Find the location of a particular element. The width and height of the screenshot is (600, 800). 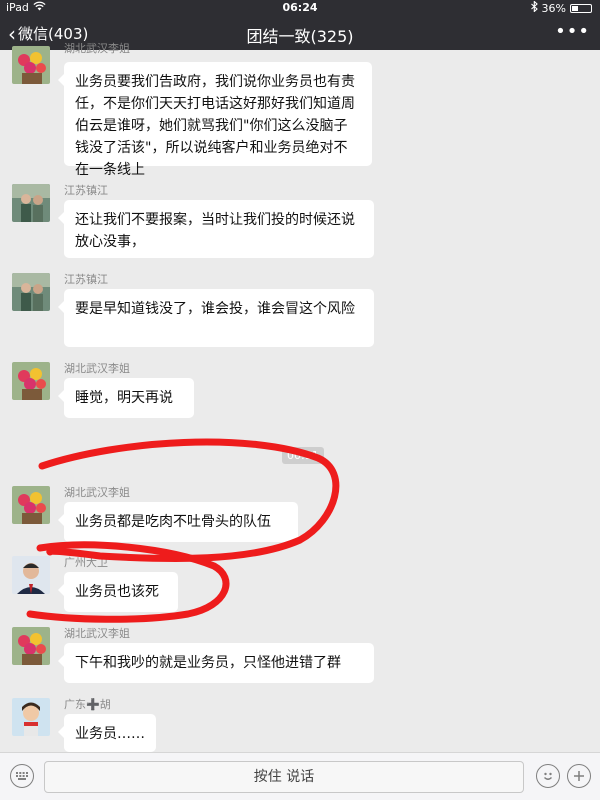

message-bubble: 睡觉，明天再说 is located at coordinates (126, 398).